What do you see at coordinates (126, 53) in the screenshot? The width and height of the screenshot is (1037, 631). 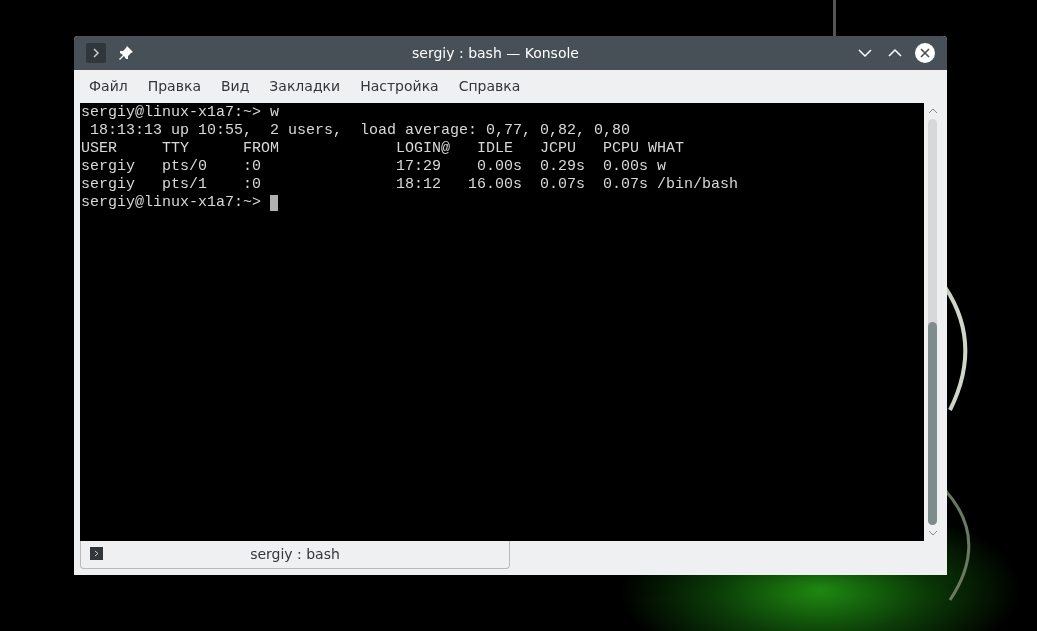 I see `pin-icon` at bounding box center [126, 53].